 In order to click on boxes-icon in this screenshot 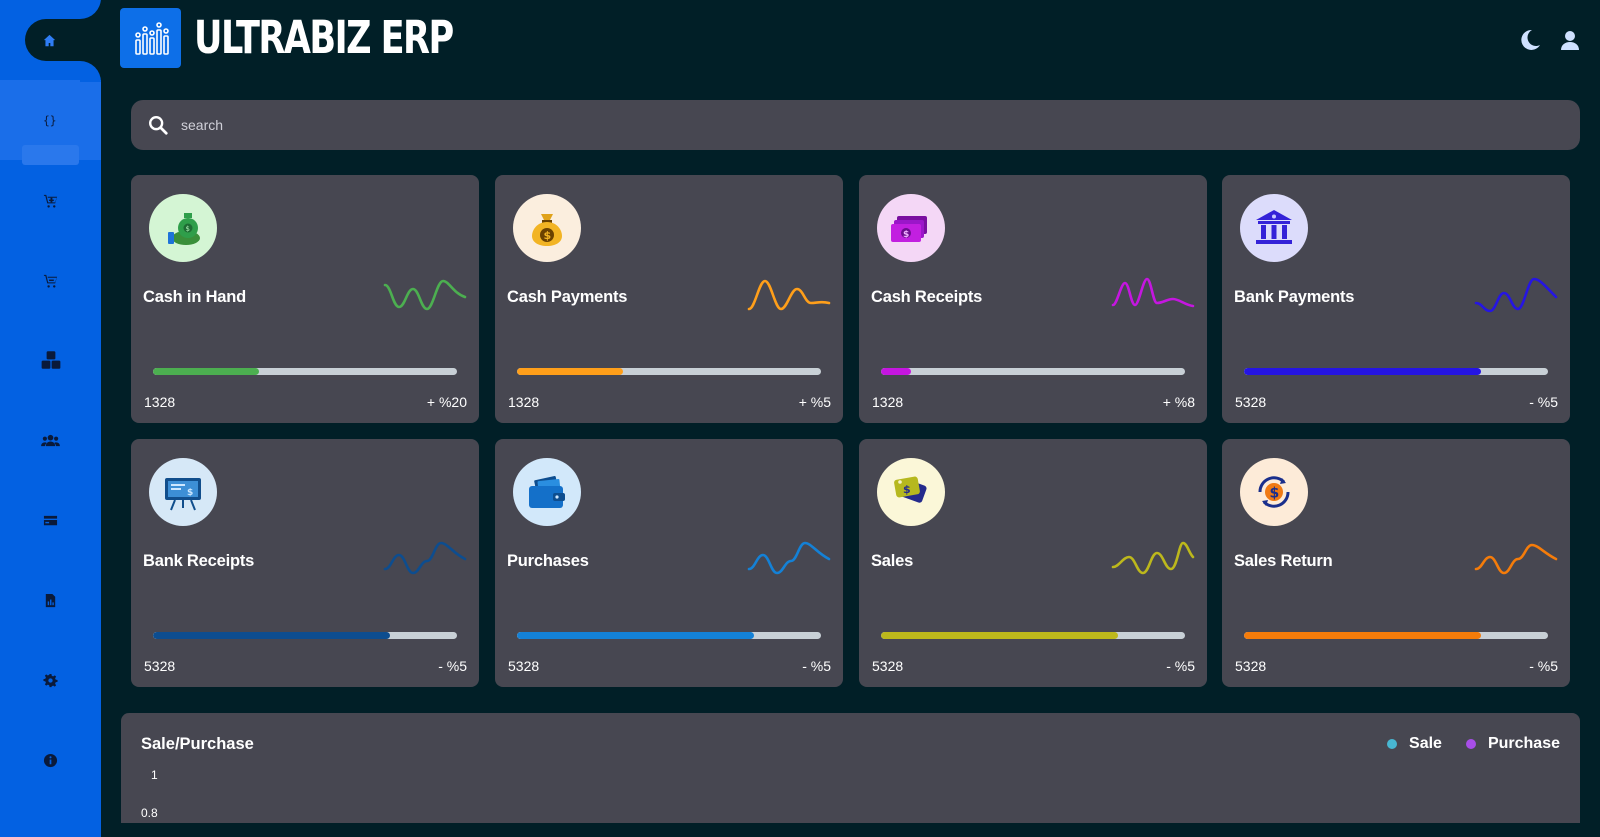, I will do `click(50, 360)`.